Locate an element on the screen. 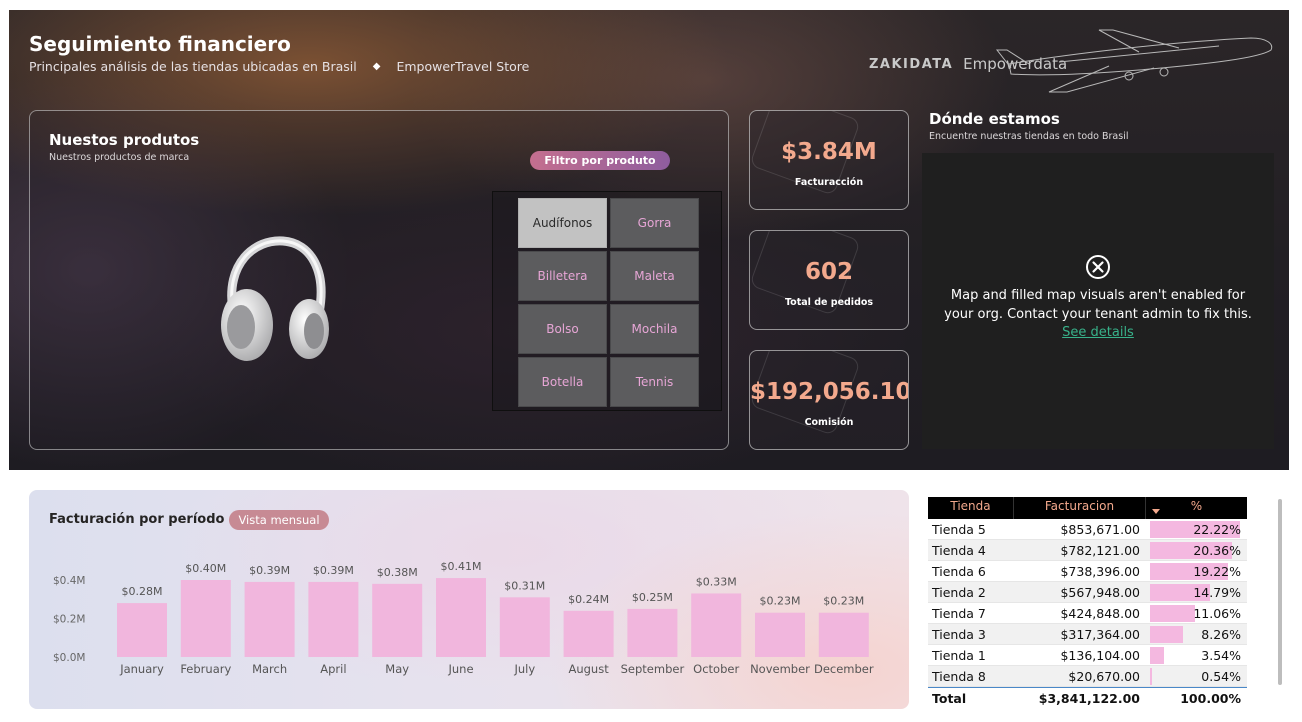 The height and width of the screenshot is (722, 1302). cell-facturacion: $853,671.00 is located at coordinates (1100, 529).